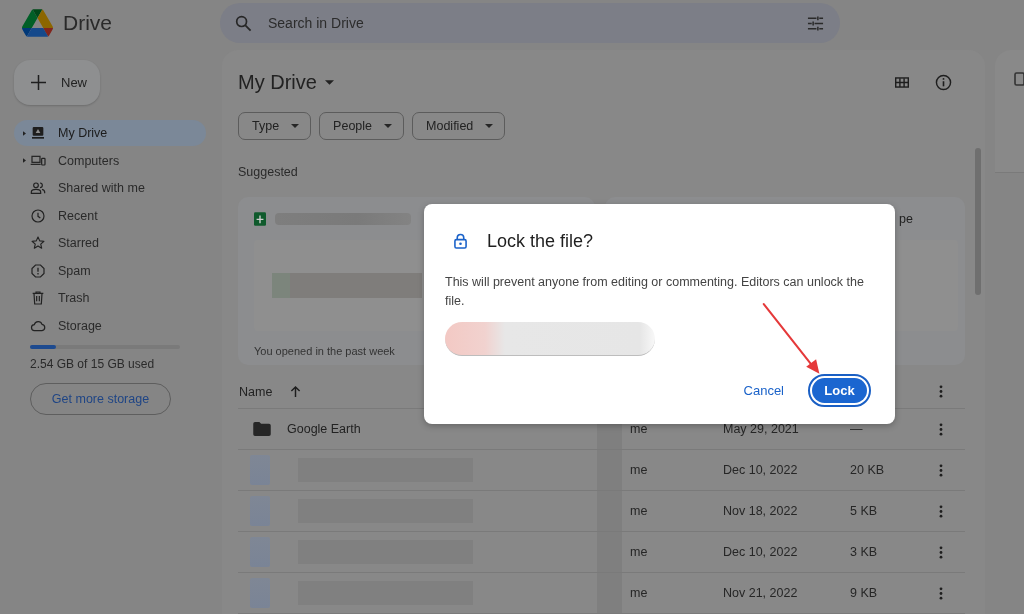  I want to click on star-icon, so click(38, 243).